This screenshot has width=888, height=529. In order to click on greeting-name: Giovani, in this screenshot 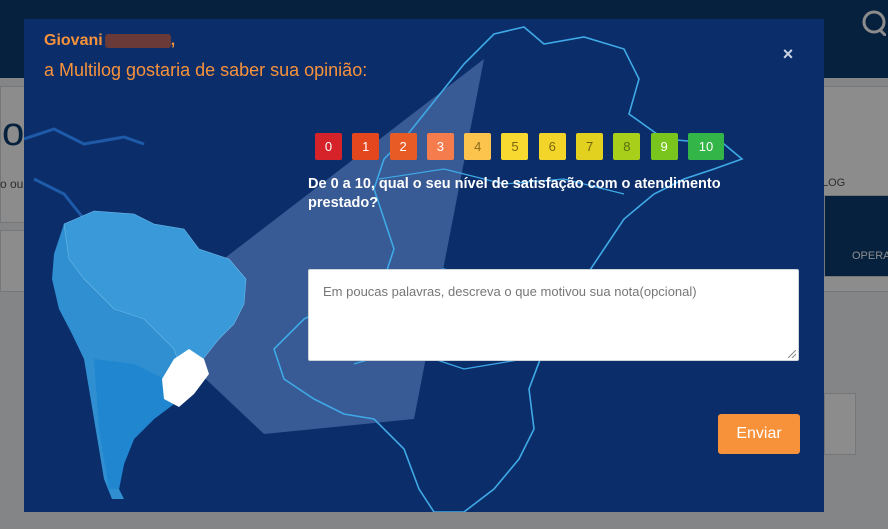, I will do `click(110, 40)`.